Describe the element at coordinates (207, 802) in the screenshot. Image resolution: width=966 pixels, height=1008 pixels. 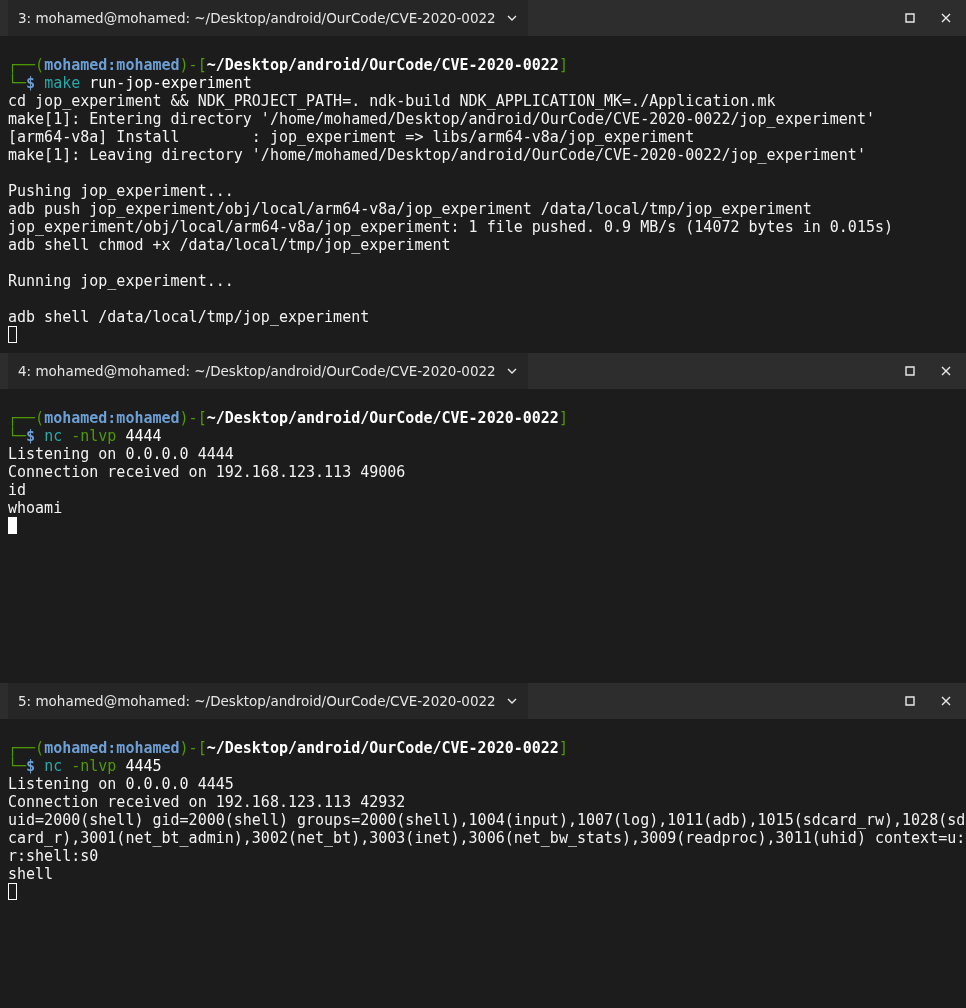
I see `terminal-line: Connection received on 192.168.123.113 42932` at that location.